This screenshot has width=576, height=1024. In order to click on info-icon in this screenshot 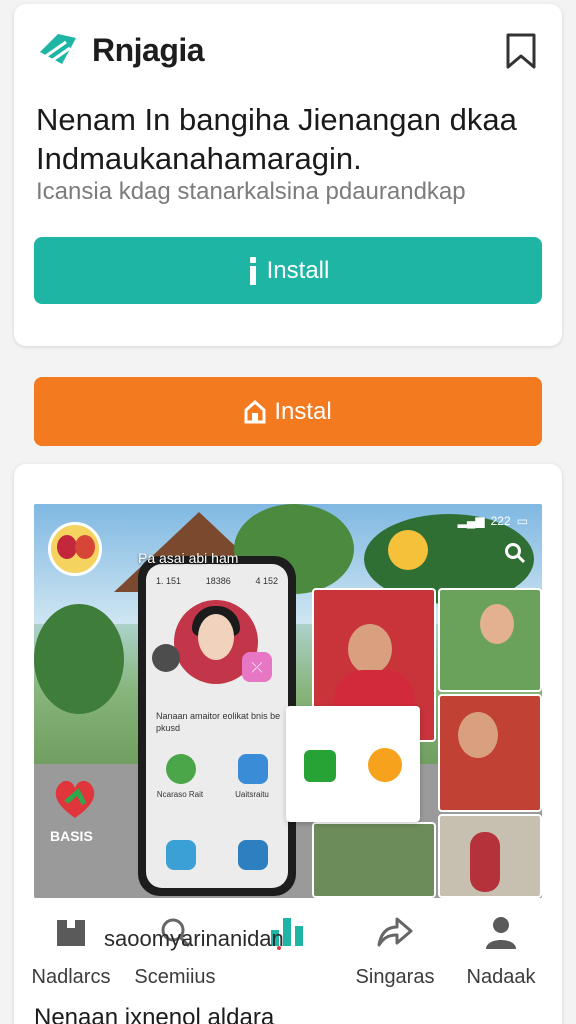, I will do `click(252, 270)`.